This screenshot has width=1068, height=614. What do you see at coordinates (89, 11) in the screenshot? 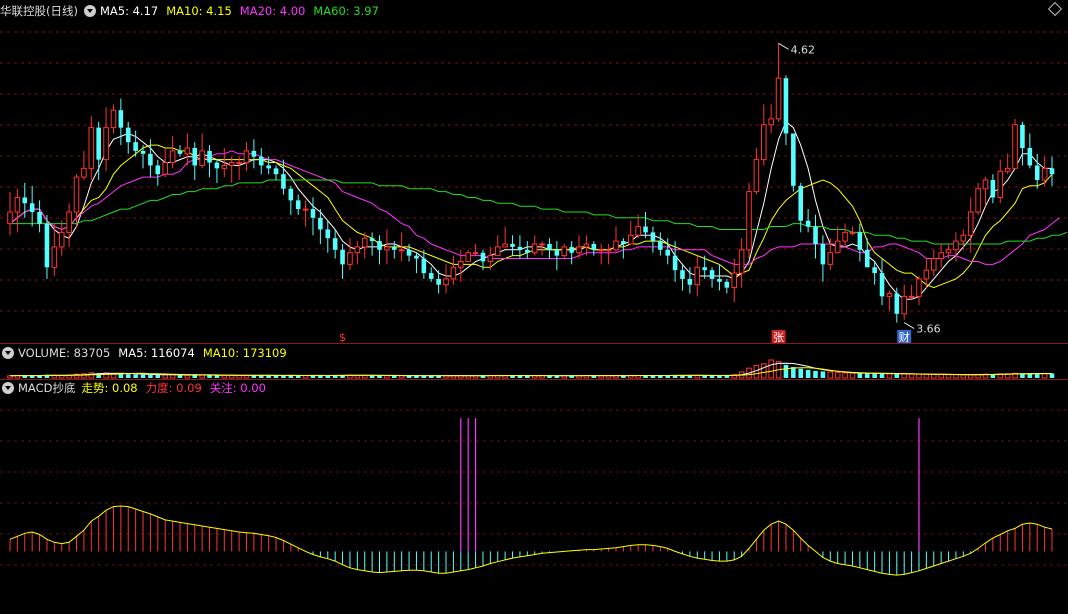
I see `collapse-chevron-icon` at bounding box center [89, 11].